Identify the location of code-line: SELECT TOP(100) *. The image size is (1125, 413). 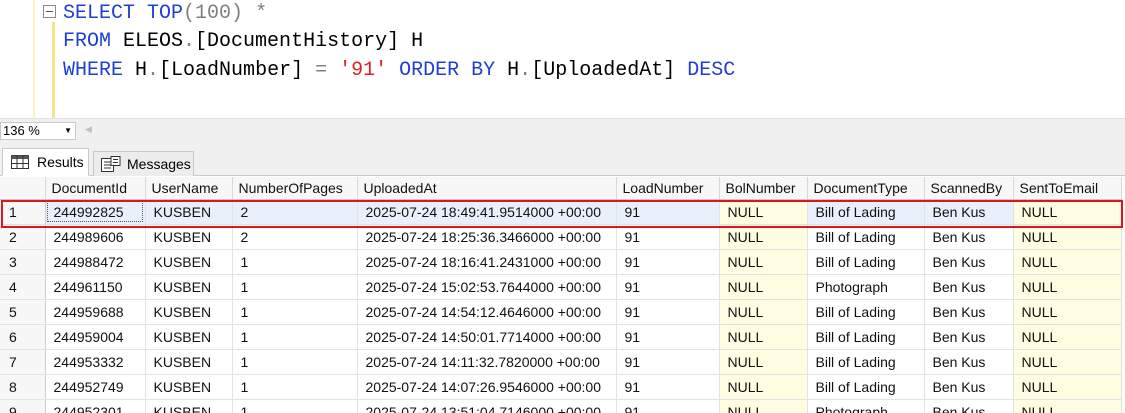
(165, 14).